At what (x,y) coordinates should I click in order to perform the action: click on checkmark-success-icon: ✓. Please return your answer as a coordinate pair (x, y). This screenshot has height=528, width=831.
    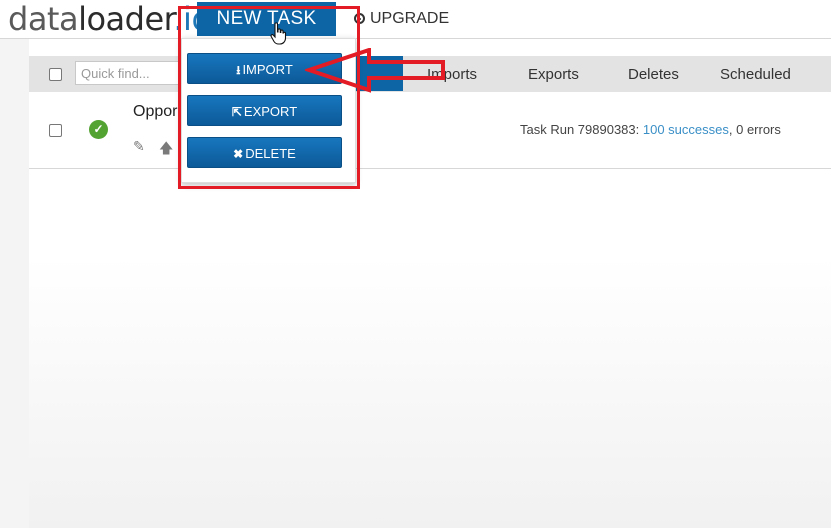
    Looking at the image, I should click on (98, 129).